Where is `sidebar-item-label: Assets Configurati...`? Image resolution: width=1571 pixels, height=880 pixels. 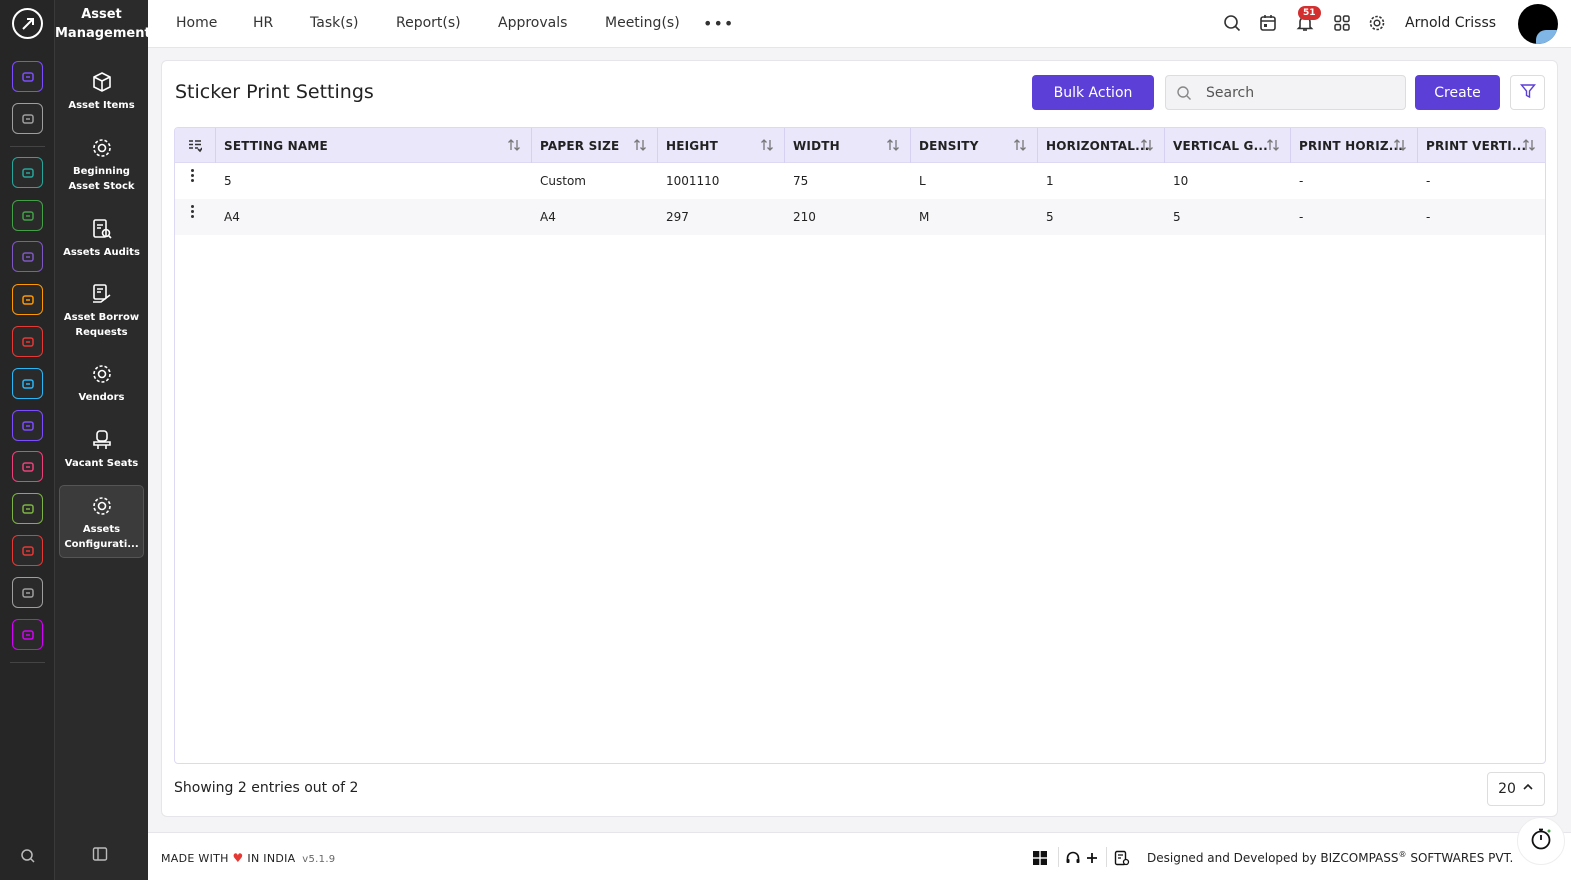 sidebar-item-label: Assets Configurati... is located at coordinates (101, 537).